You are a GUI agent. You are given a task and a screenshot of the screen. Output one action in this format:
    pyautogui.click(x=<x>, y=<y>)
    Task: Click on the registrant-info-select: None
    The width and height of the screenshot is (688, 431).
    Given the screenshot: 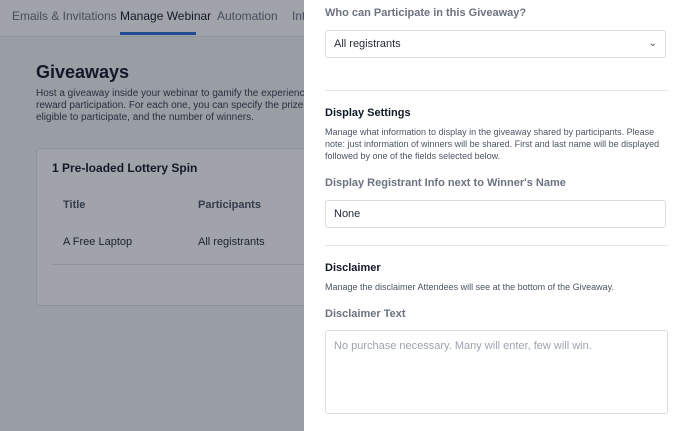 What is the action you would take?
    pyautogui.click(x=495, y=214)
    